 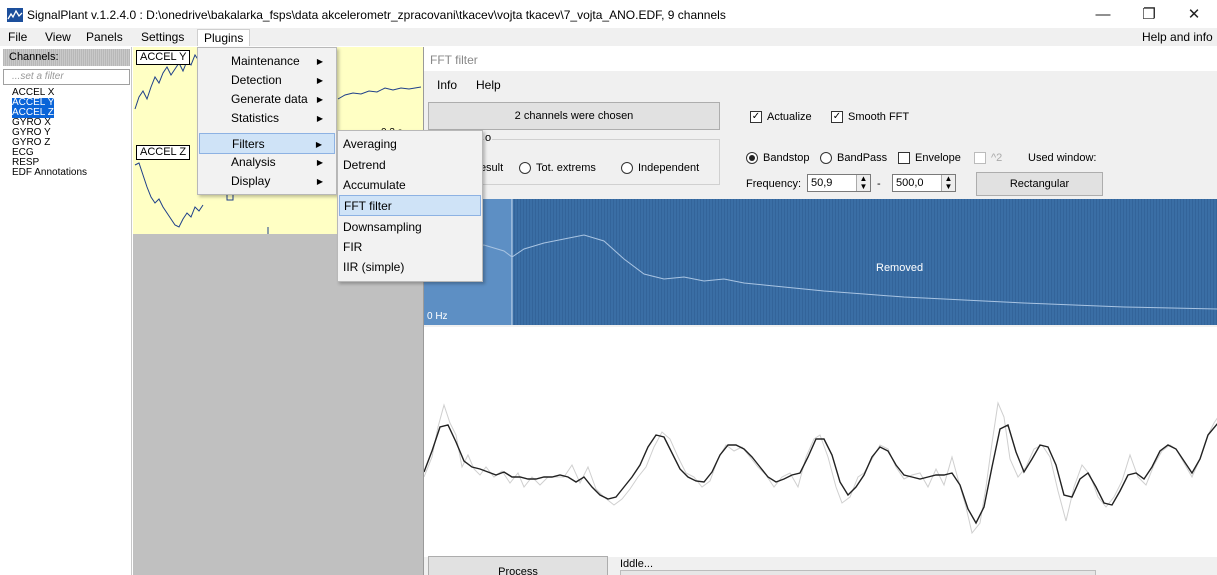 What do you see at coordinates (66, 57) in the screenshot?
I see `channels-header: Channels:` at bounding box center [66, 57].